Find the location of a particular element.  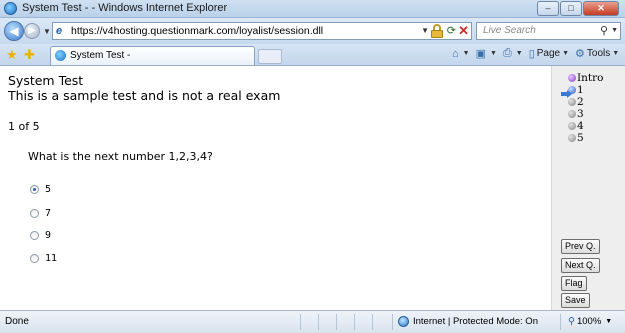

minimize-button: – is located at coordinates (548, 8).